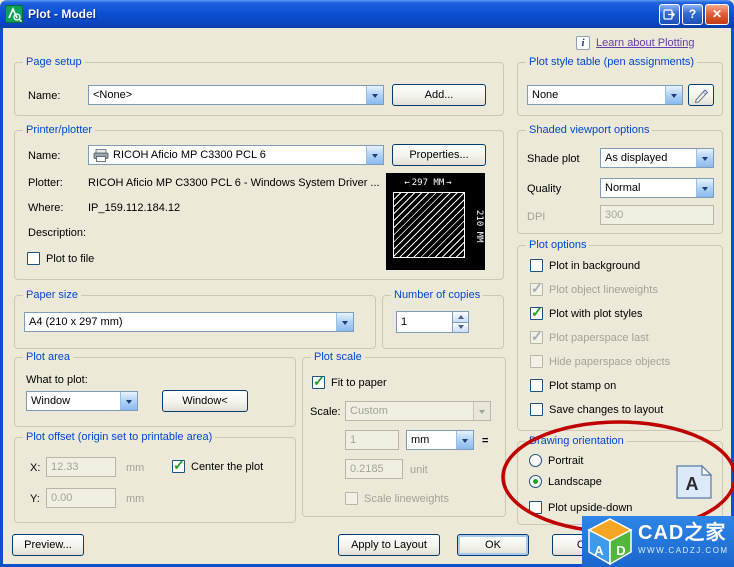 The height and width of the screenshot is (567, 734). What do you see at coordinates (14, 14) in the screenshot?
I see `autocad-plot-icon` at bounding box center [14, 14].